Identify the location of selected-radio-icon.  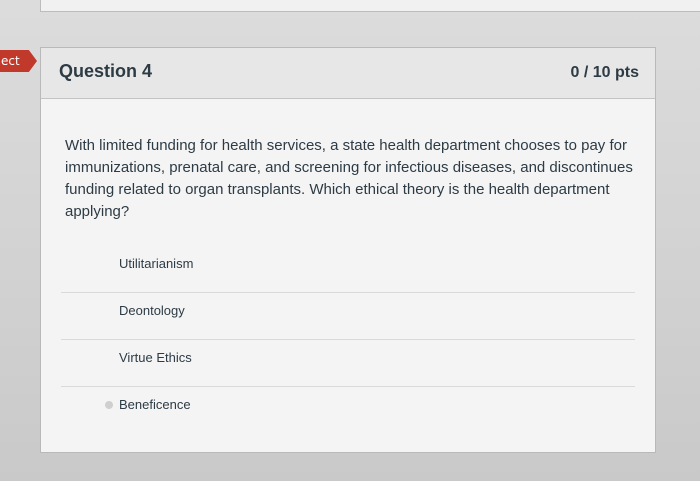
(109, 405).